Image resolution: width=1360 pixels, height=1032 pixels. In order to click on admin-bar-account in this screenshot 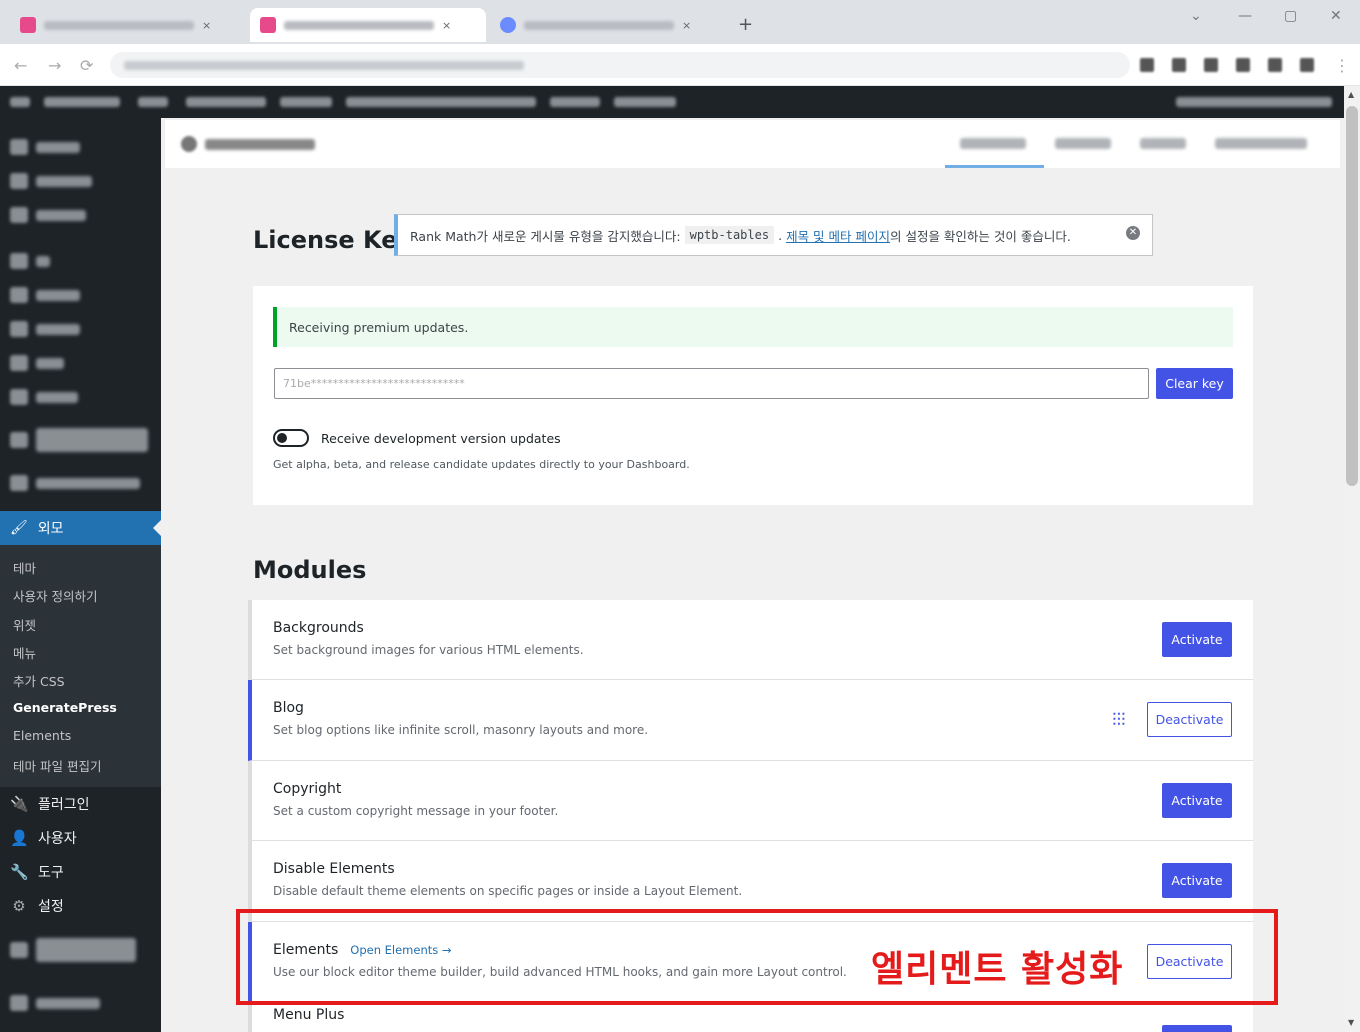, I will do `click(1254, 102)`.